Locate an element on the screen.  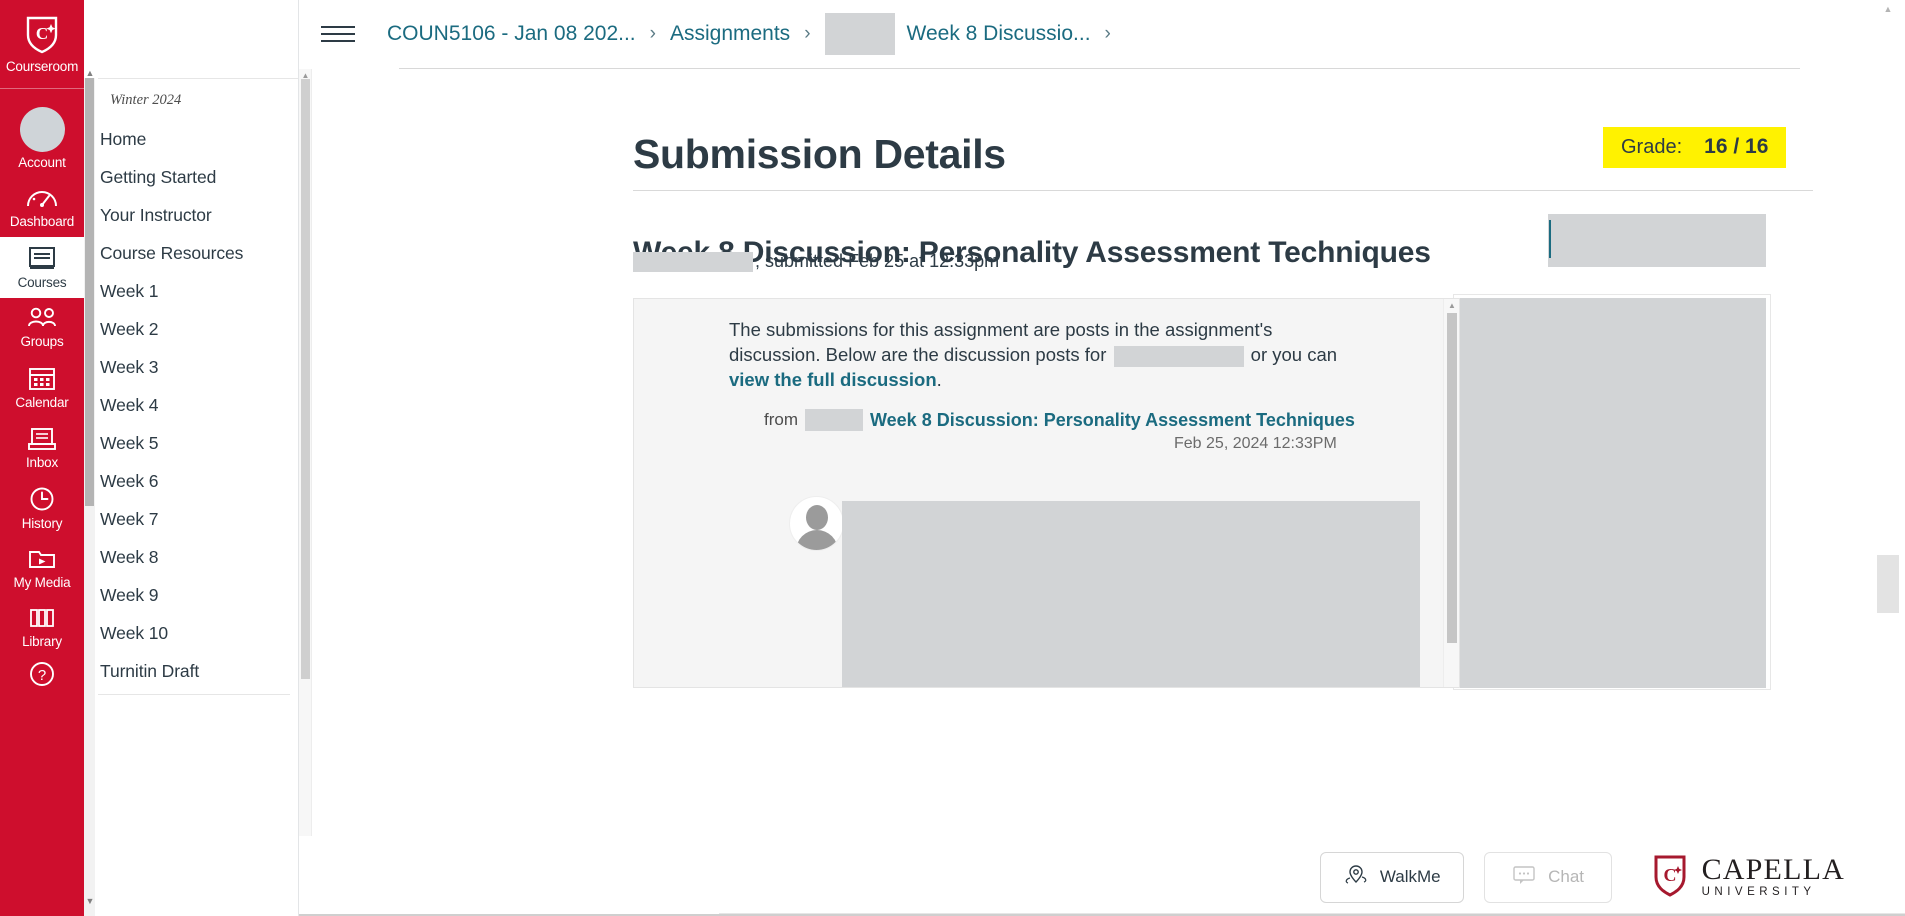
course-nav-label: Week 4 is located at coordinates (129, 404).